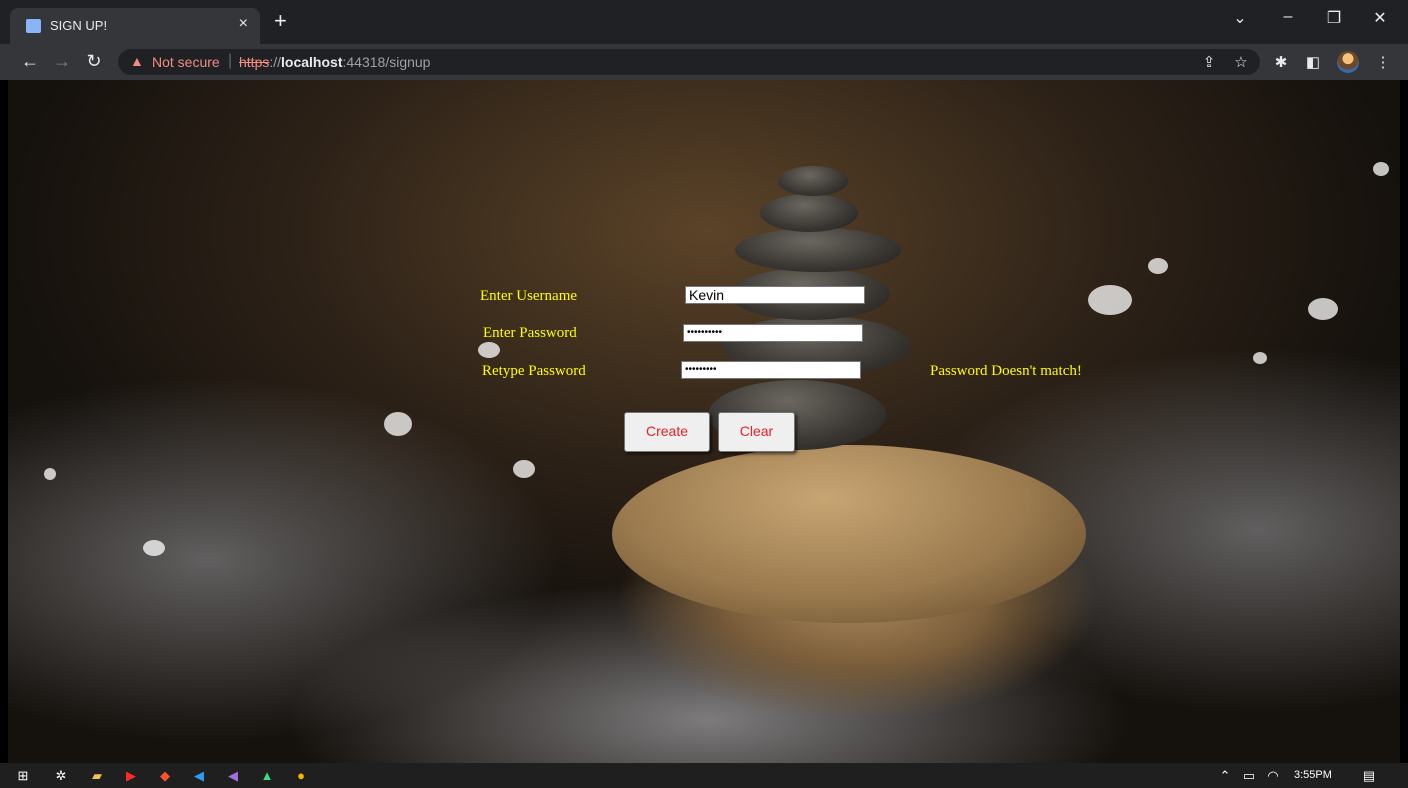 Image resolution: width=1408 pixels, height=788 pixels. Describe the element at coordinates (267, 776) in the screenshot. I see `android-studio-icon: ▲` at that location.